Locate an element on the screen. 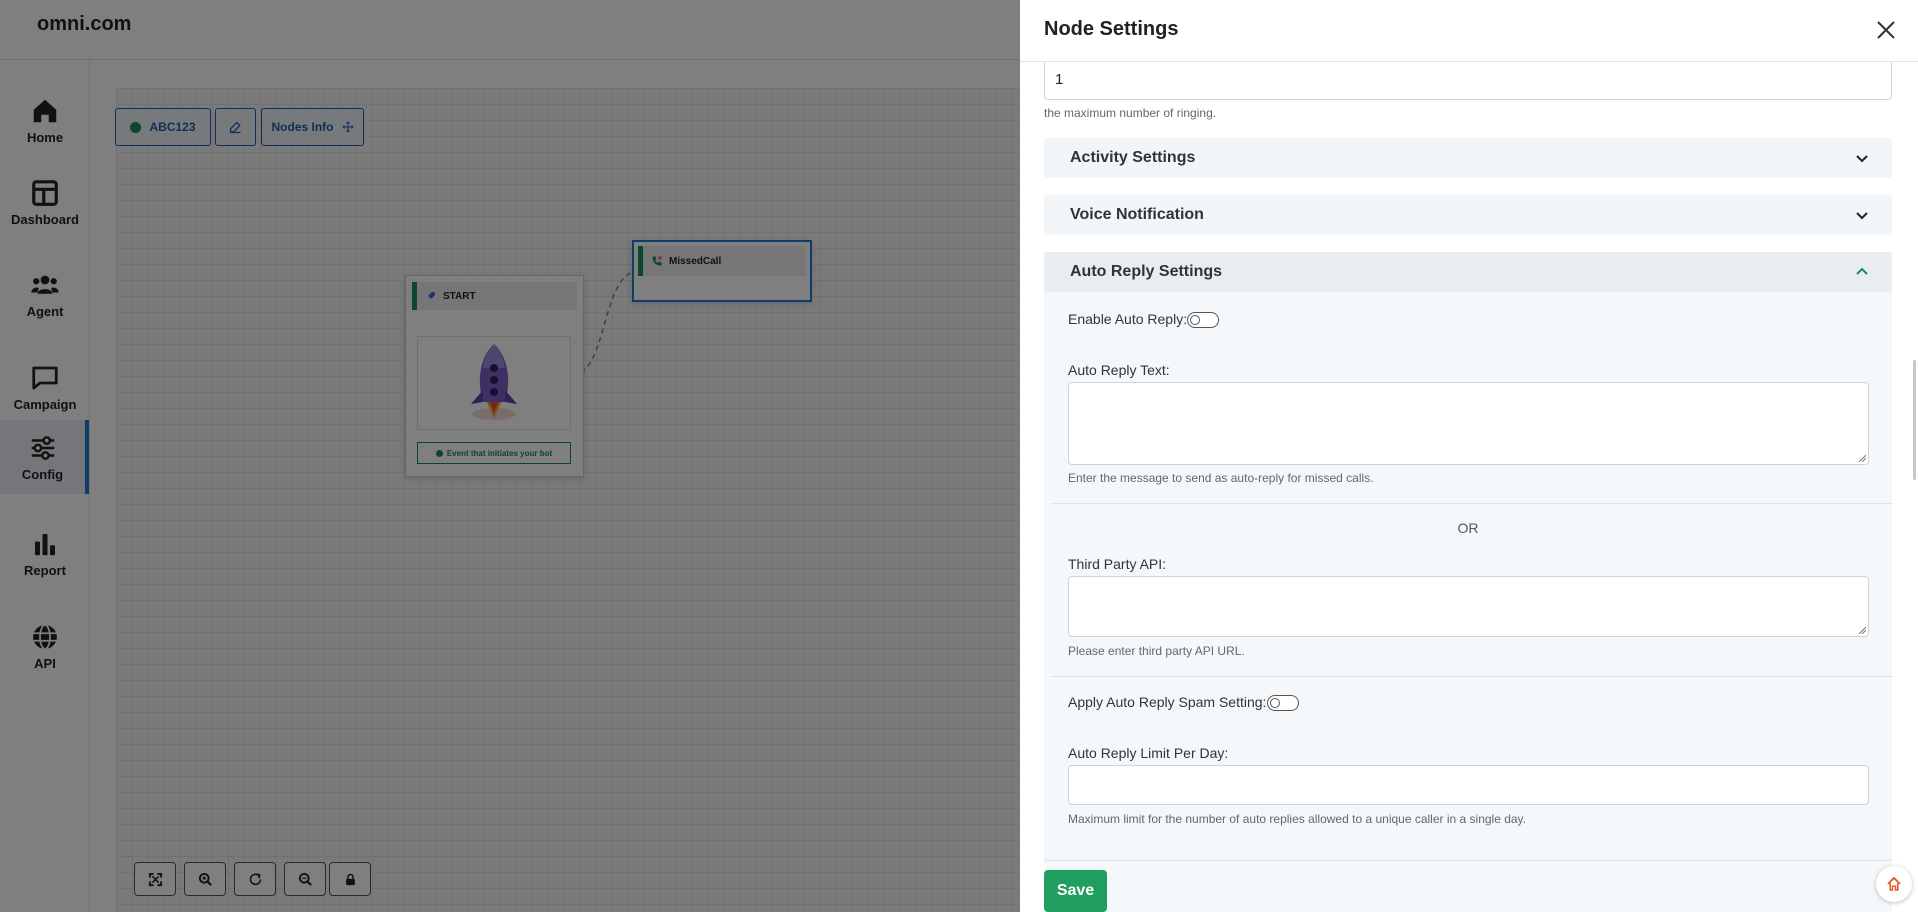 This screenshot has width=1918, height=912. max-ring-input: 1 is located at coordinates (1468, 79).